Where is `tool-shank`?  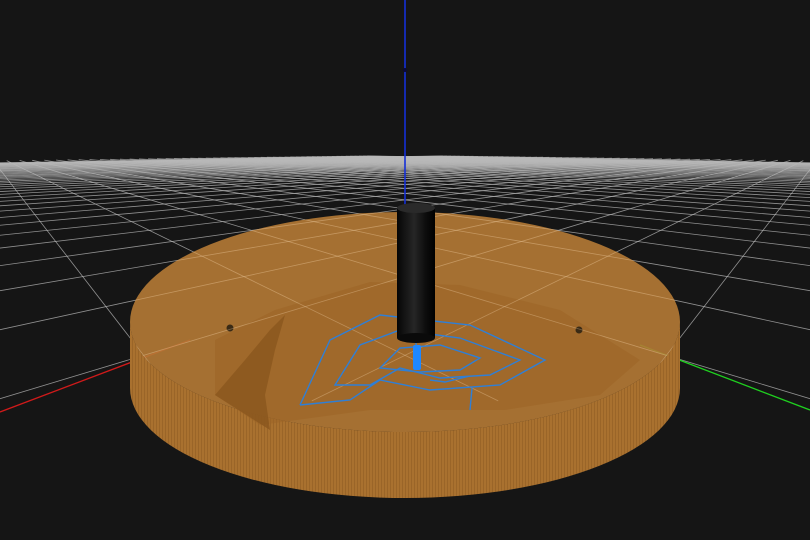 tool-shank is located at coordinates (416, 273).